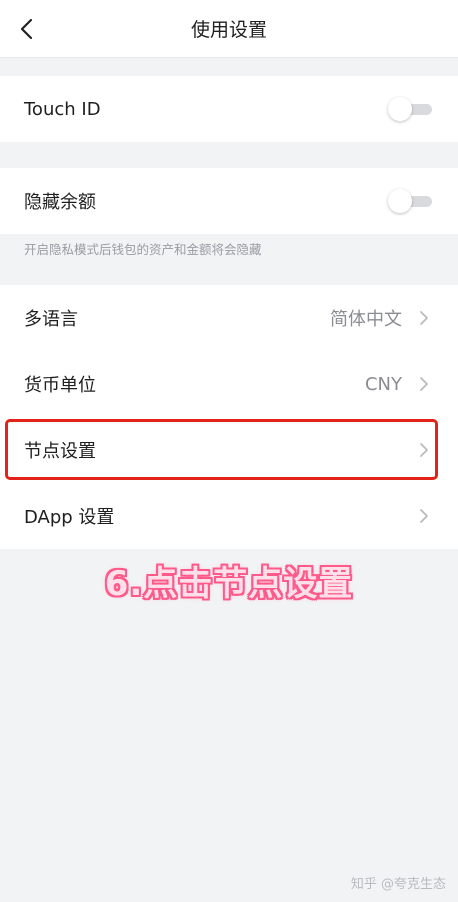 Image resolution: width=458 pixels, height=902 pixels. I want to click on page-title: 使用设置, so click(228, 30).